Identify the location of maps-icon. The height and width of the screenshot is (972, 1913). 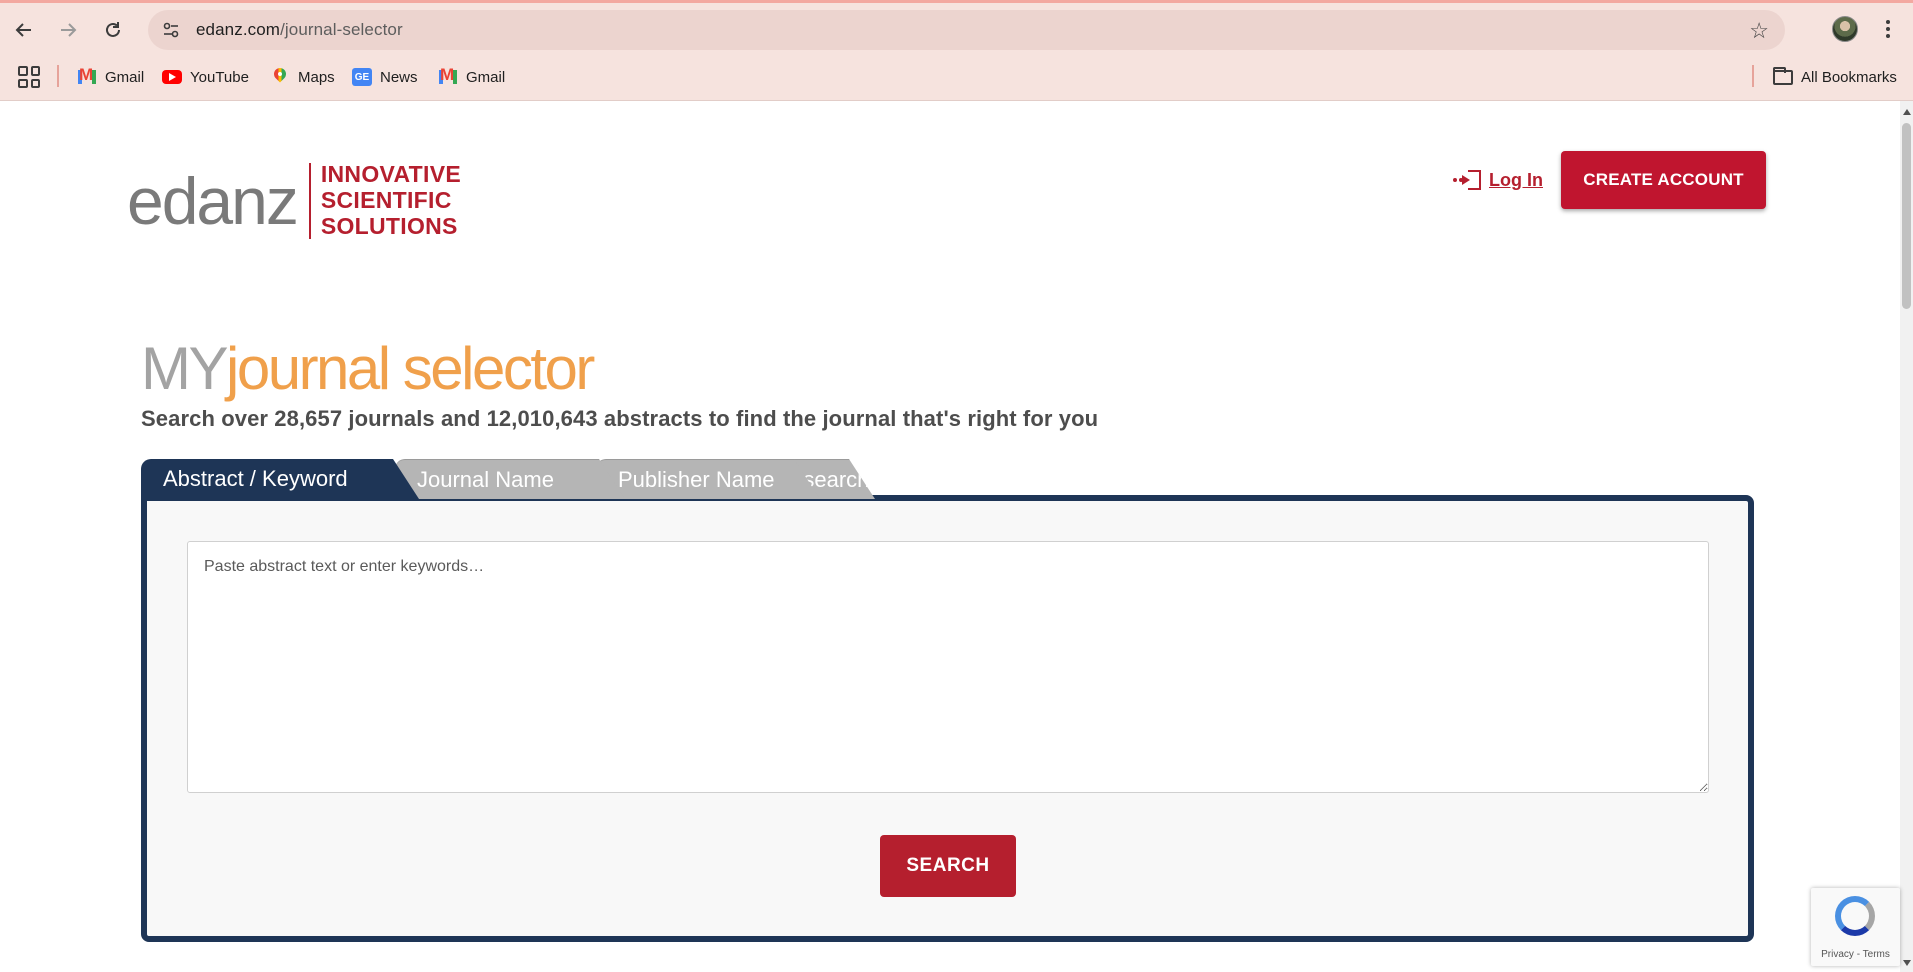
(280, 77).